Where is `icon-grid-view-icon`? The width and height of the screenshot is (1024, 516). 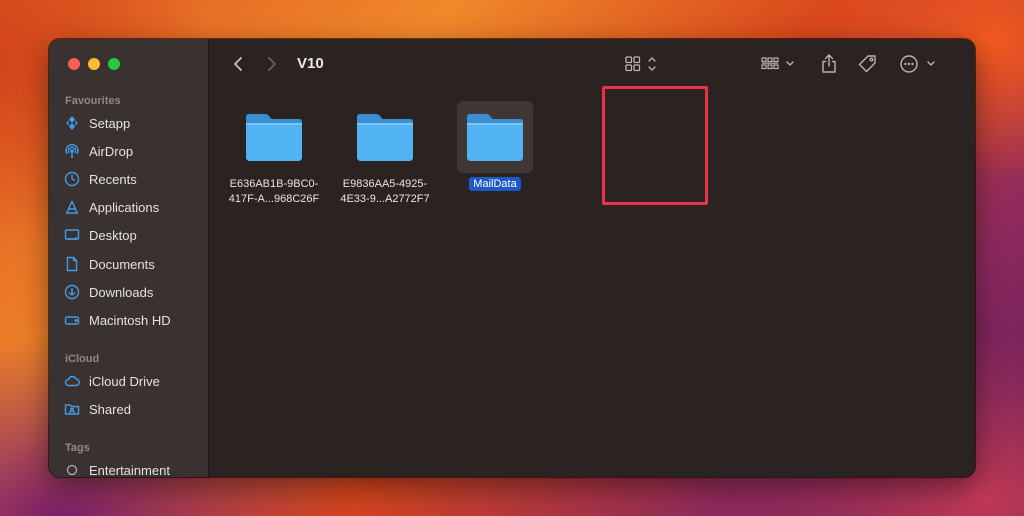
icon-grid-view-icon is located at coordinates (640, 64).